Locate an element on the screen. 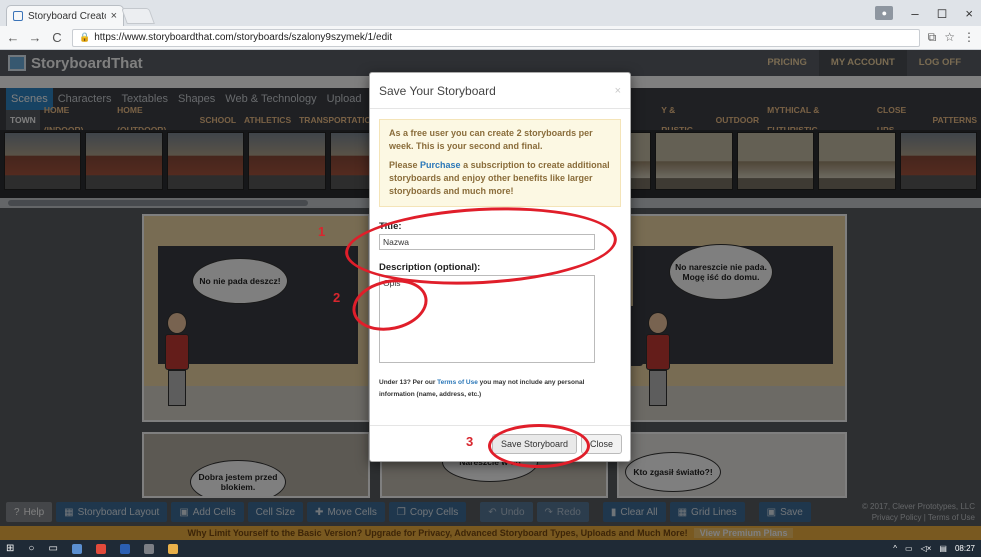 This screenshot has width=981, height=557. windows-start-icon: ⊞ is located at coordinates (10, 548).